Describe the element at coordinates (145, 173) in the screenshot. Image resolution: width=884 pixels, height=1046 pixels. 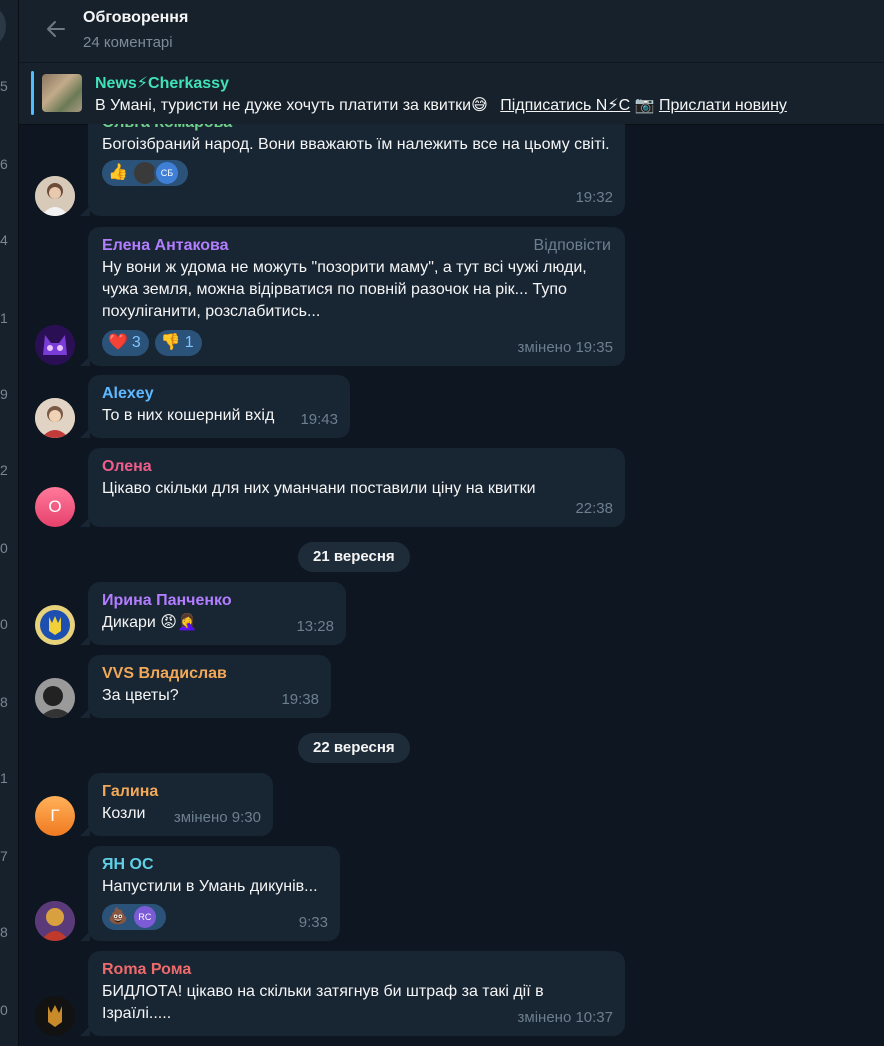
I see `reaction-like: 👍 СБ` at that location.